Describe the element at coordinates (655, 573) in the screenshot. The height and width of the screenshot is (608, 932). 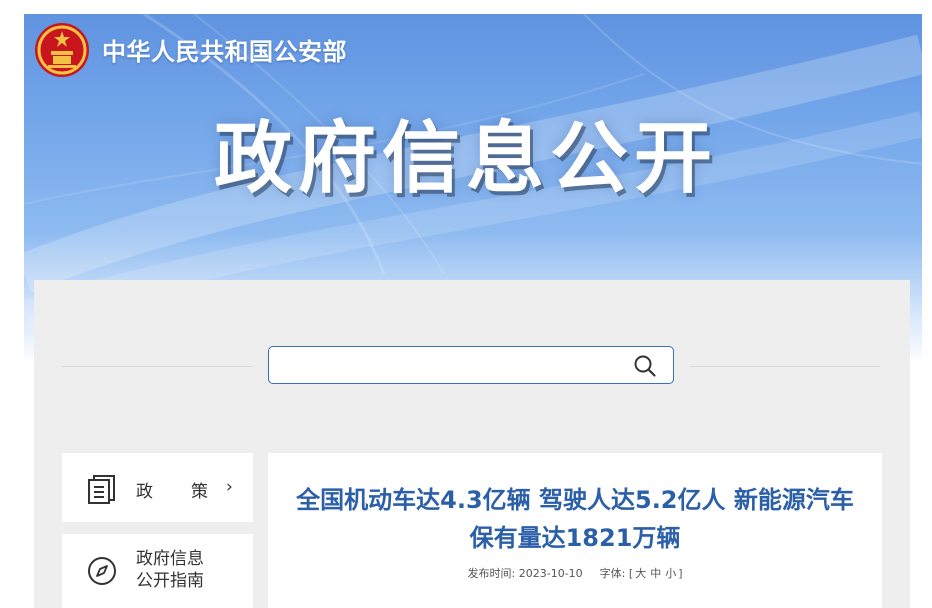
I see `font-size-medium-button: 中` at that location.